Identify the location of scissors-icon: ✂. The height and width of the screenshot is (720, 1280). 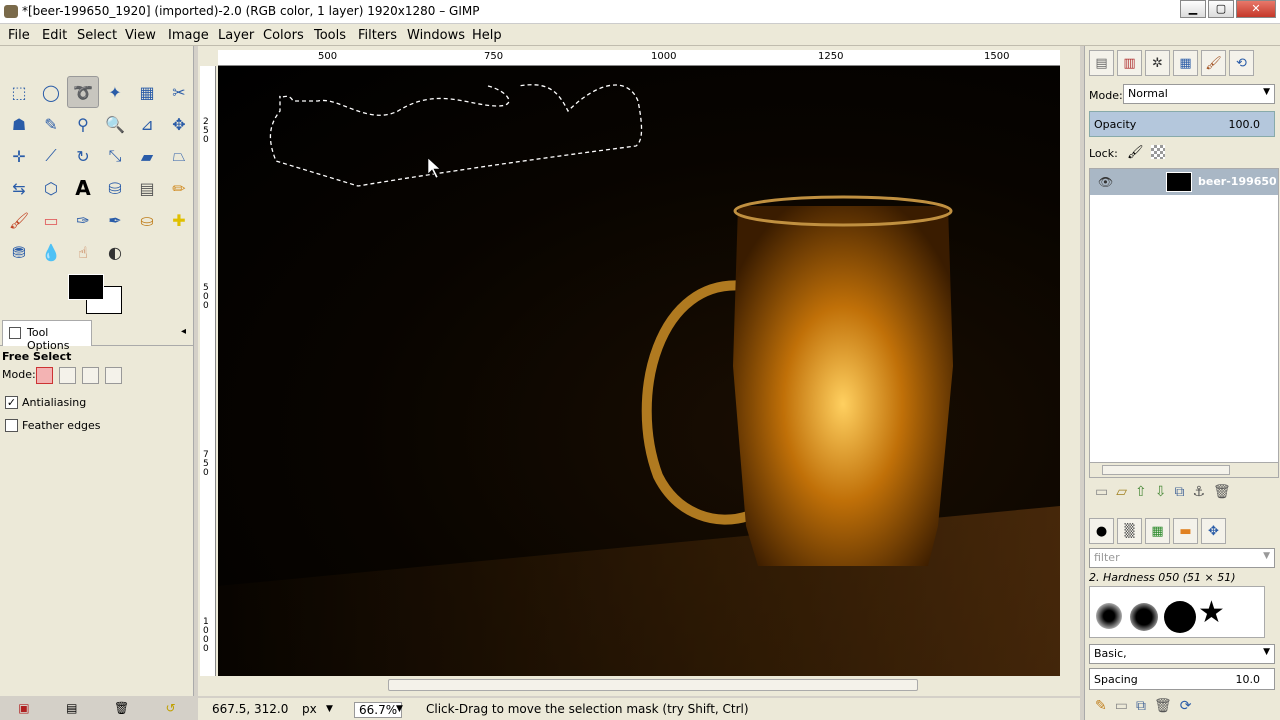
(179, 92).